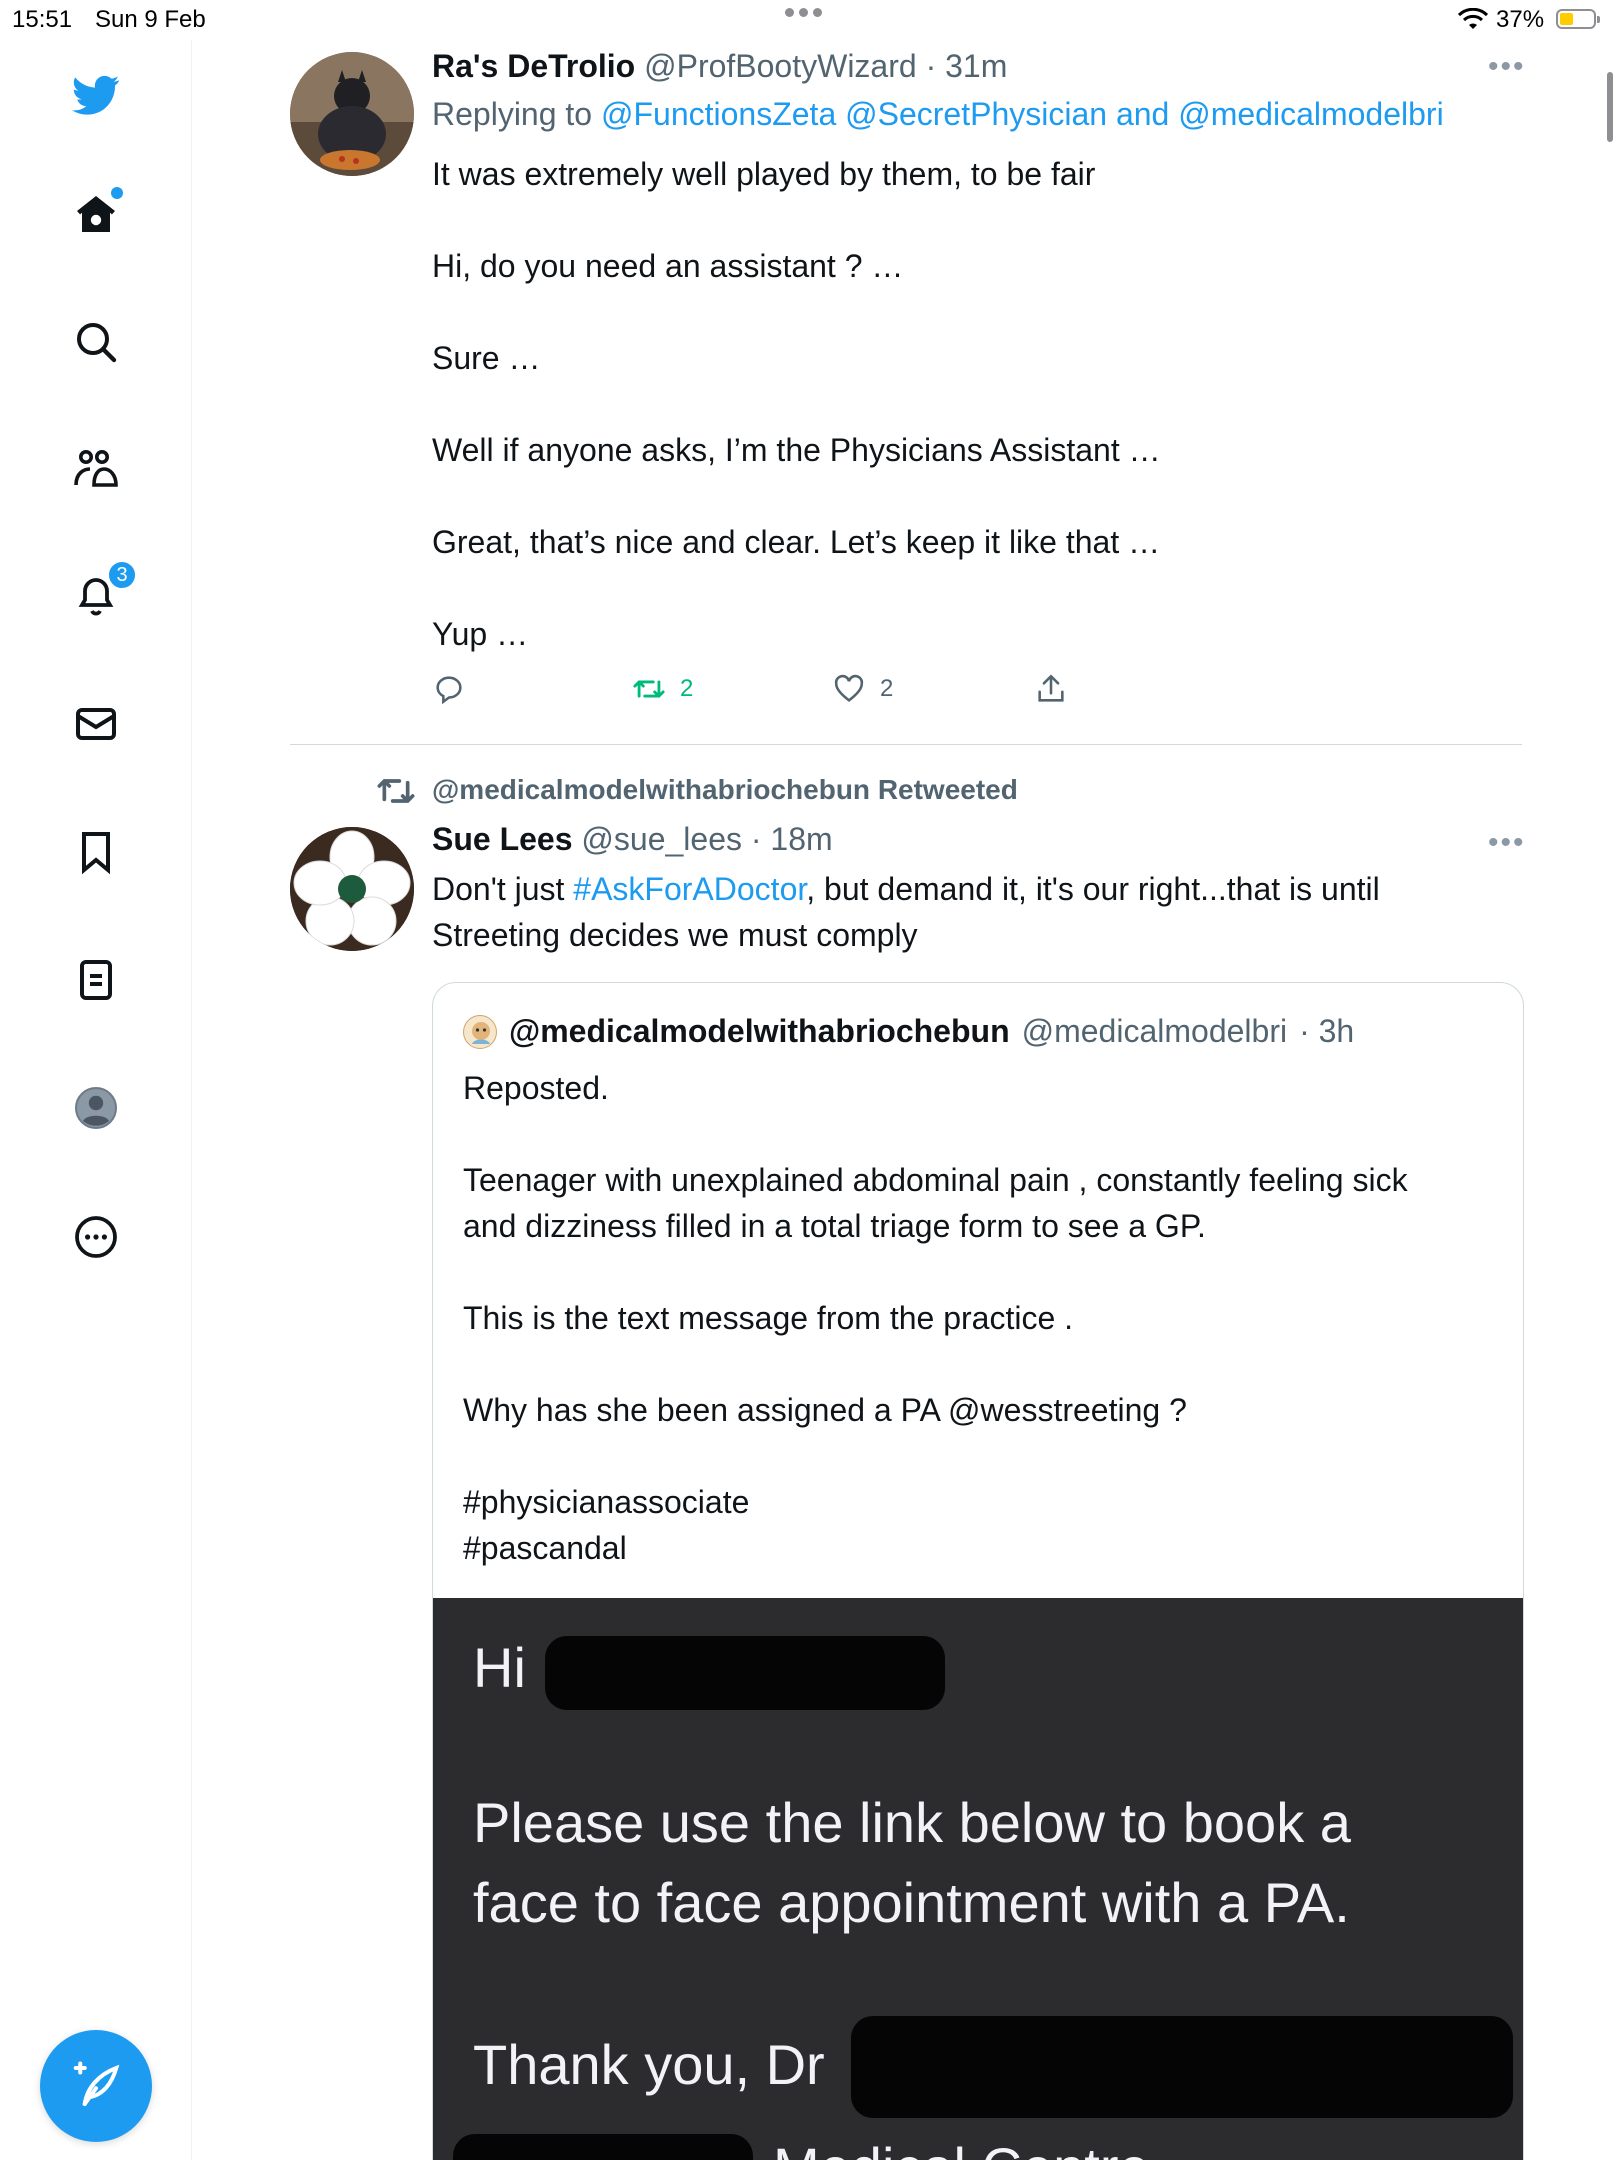 Image resolution: width=1620 pixels, height=2160 pixels. What do you see at coordinates (96, 1237) in the screenshot?
I see `more-icon` at bounding box center [96, 1237].